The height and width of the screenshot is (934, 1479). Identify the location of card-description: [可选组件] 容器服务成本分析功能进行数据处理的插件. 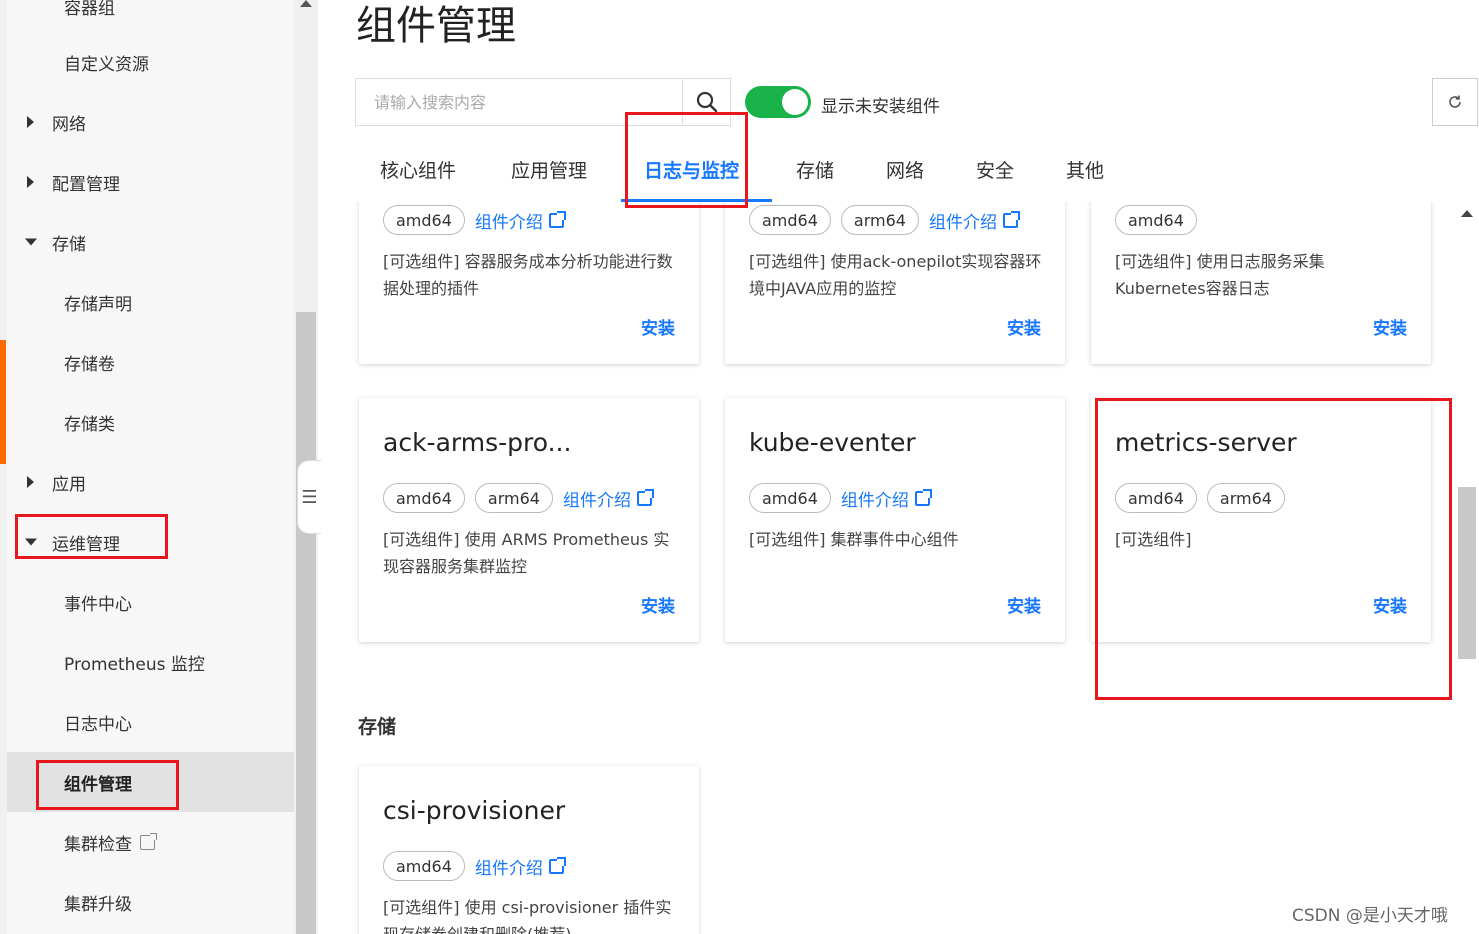
(528, 275).